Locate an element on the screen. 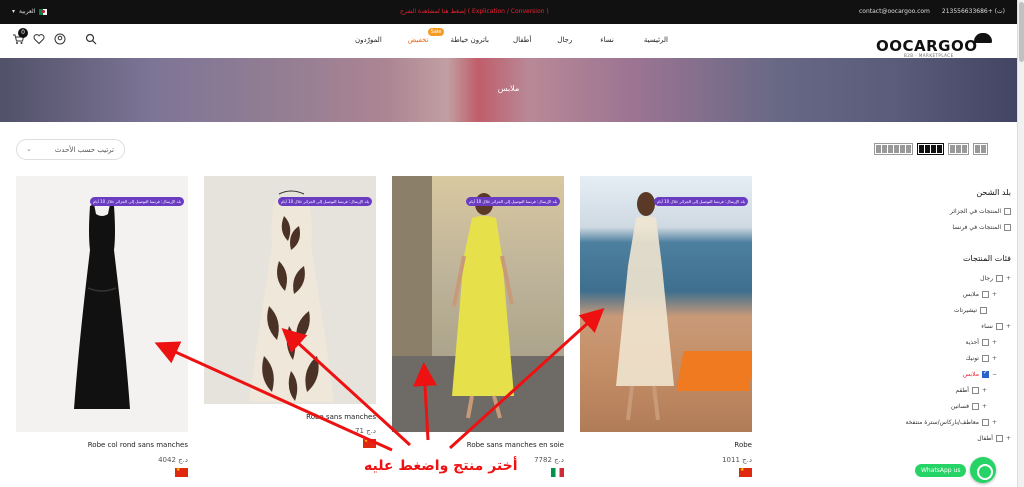  product-price: 4042 د.ج is located at coordinates (173, 460).